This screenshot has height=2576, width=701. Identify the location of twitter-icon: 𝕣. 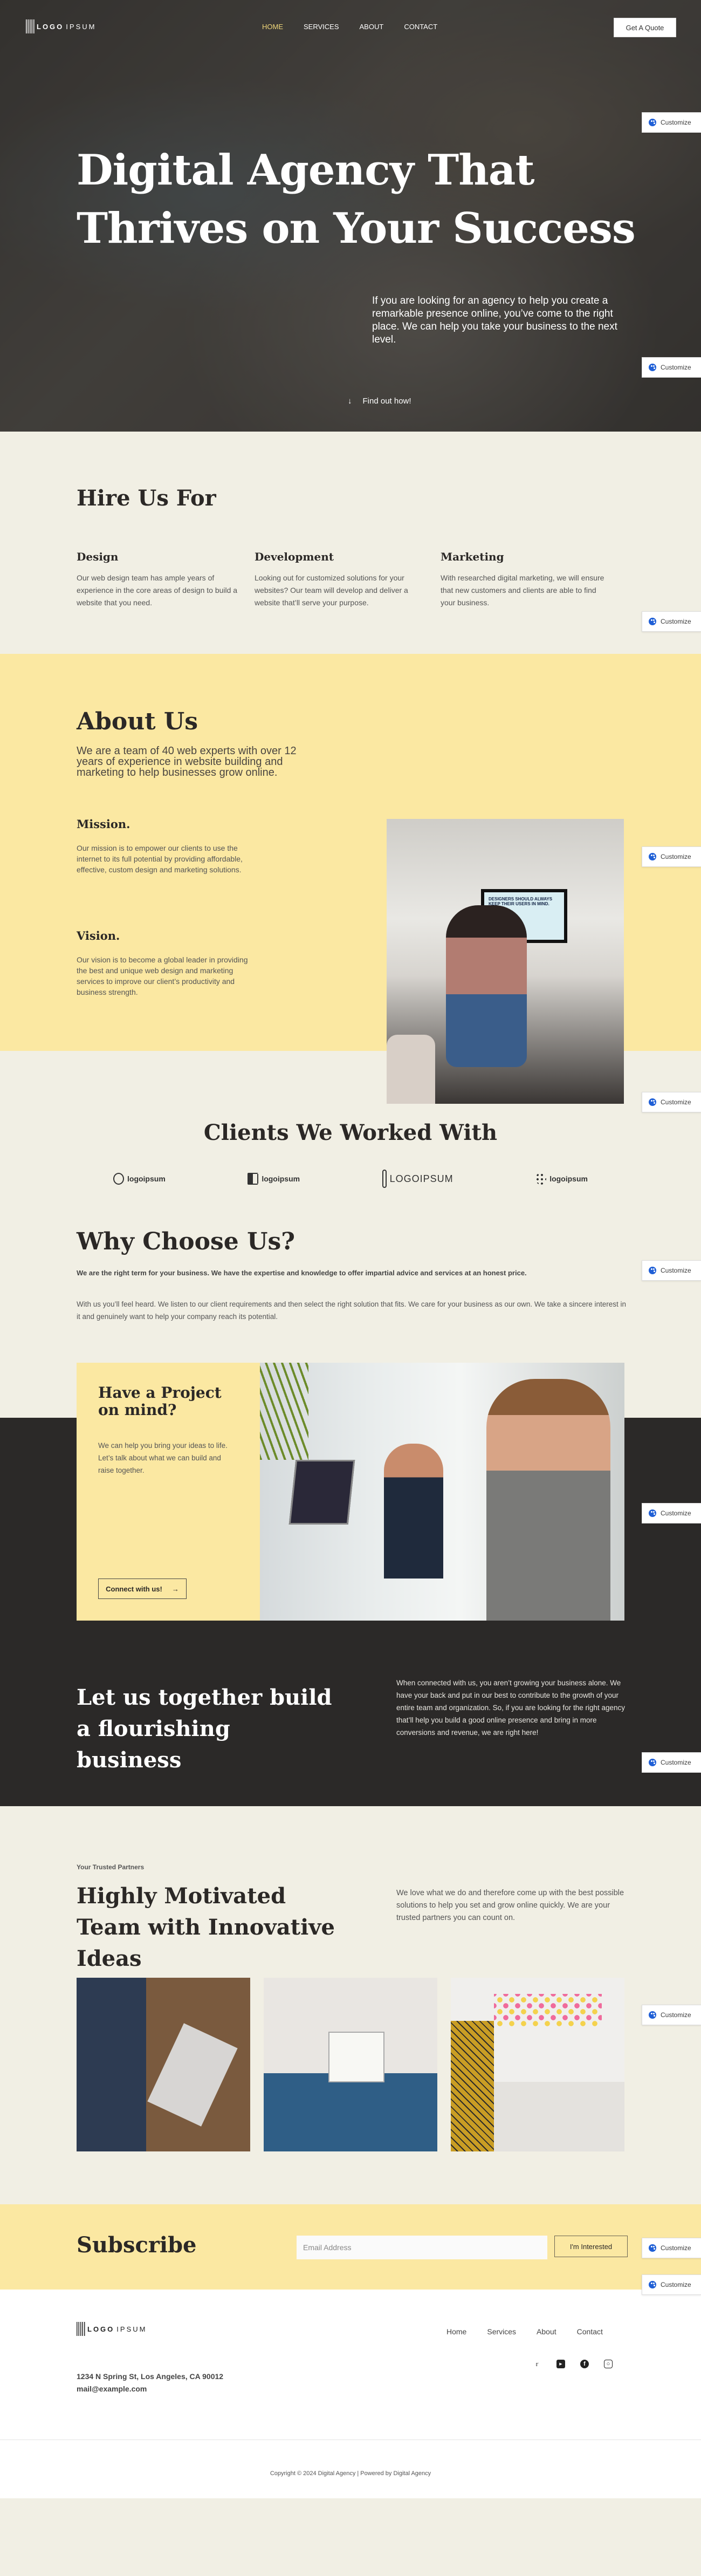
(537, 2364).